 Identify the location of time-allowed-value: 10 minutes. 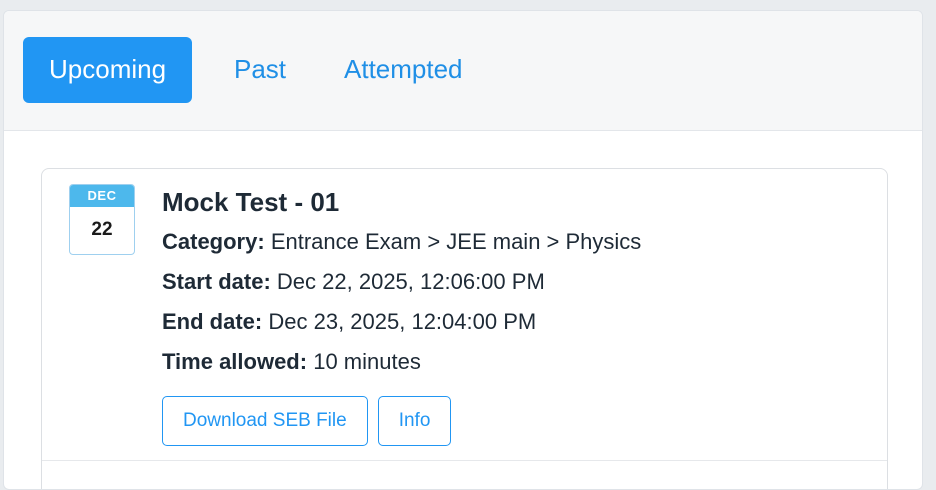
(367, 361).